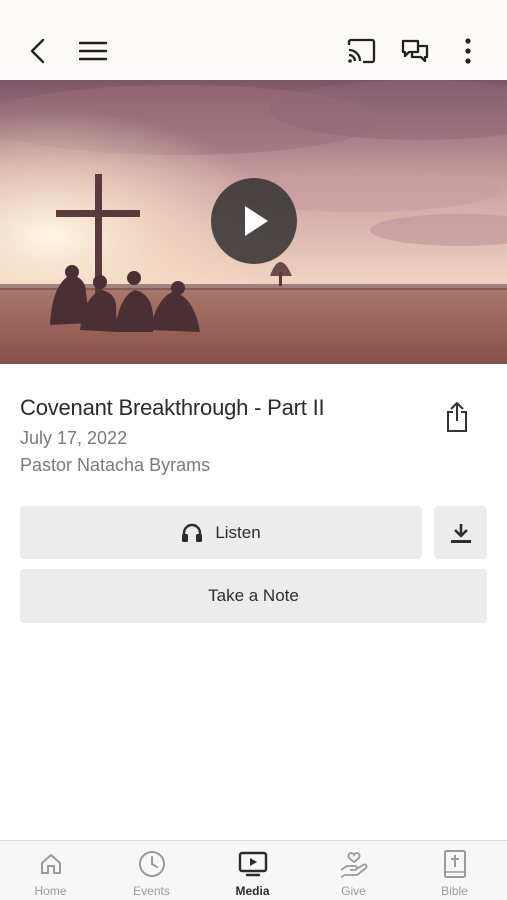  I want to click on tab-give: Give, so click(353, 870).